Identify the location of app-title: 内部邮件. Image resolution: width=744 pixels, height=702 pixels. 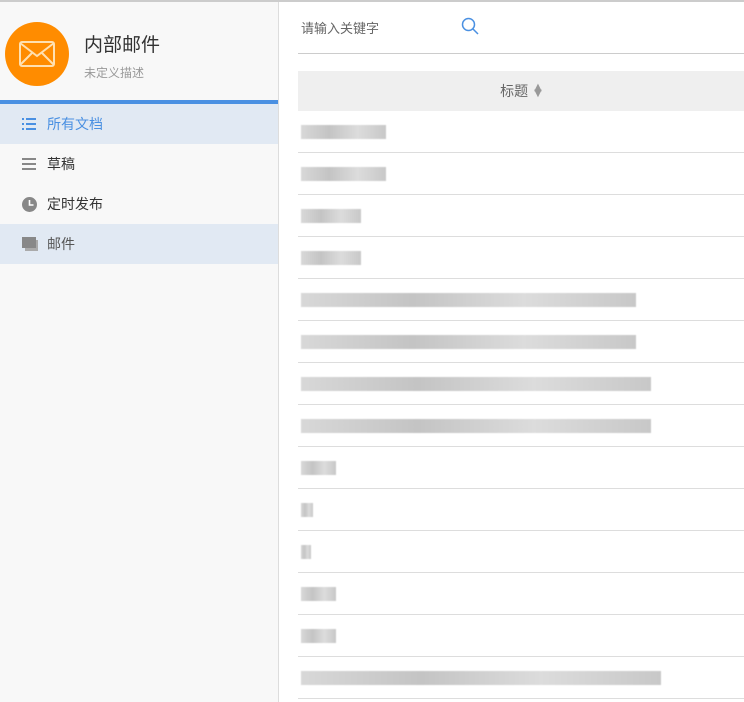
(122, 45).